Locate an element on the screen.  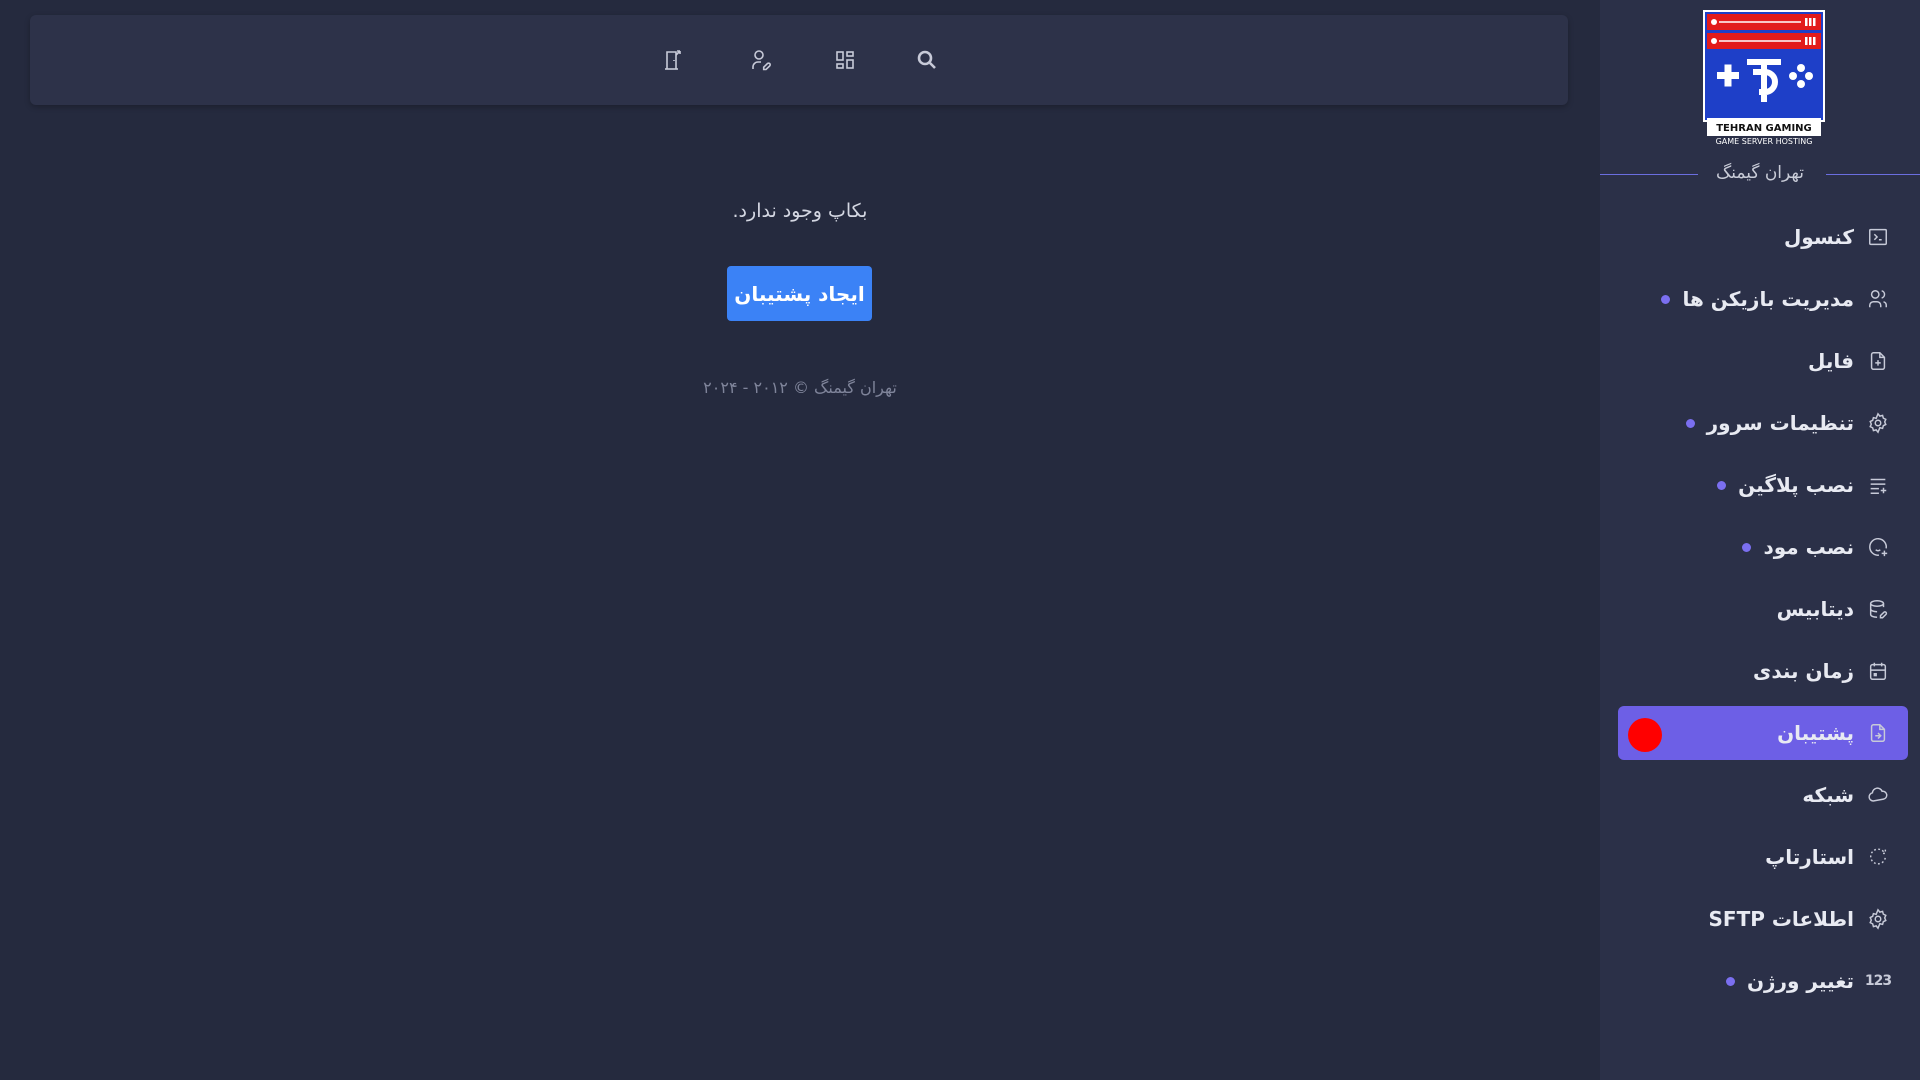
brand-logo: TEHRAN GAMING GAME SERVER HOSTING is located at coordinates (1764, 78).